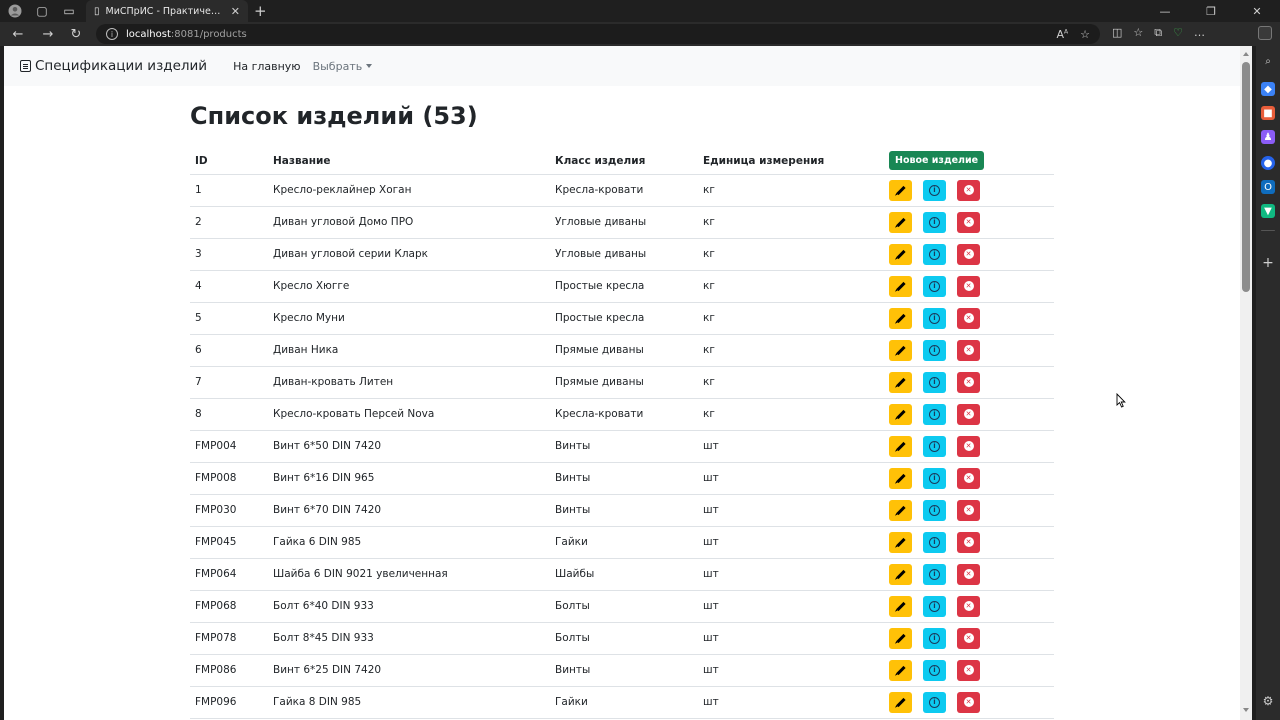 The image size is (1280, 720). Describe the element at coordinates (267, 66) in the screenshot. I see `nav-home-link: На главную` at that location.